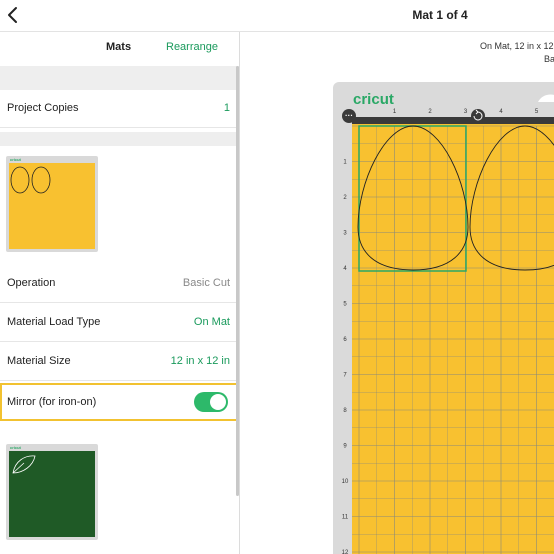 The image size is (554, 554). What do you see at coordinates (218, 402) in the screenshot?
I see `toggle-knob` at bounding box center [218, 402].